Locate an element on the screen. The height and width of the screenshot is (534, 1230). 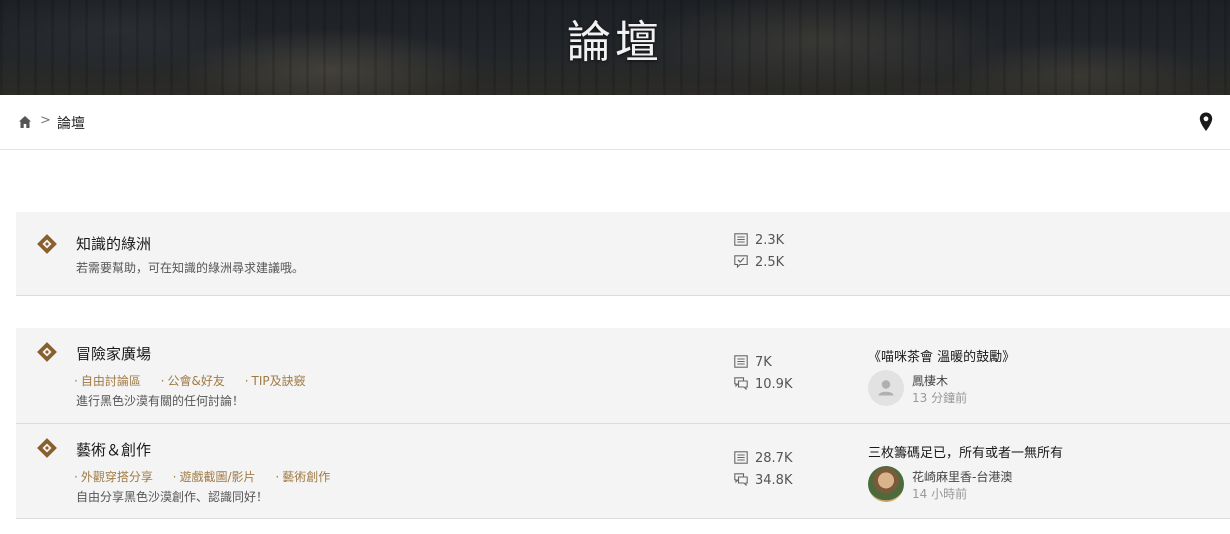
reply-count: 10.9K is located at coordinates (763, 384).